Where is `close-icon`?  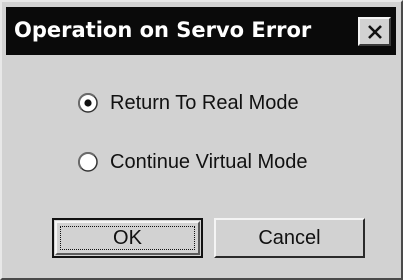 close-icon is located at coordinates (375, 32).